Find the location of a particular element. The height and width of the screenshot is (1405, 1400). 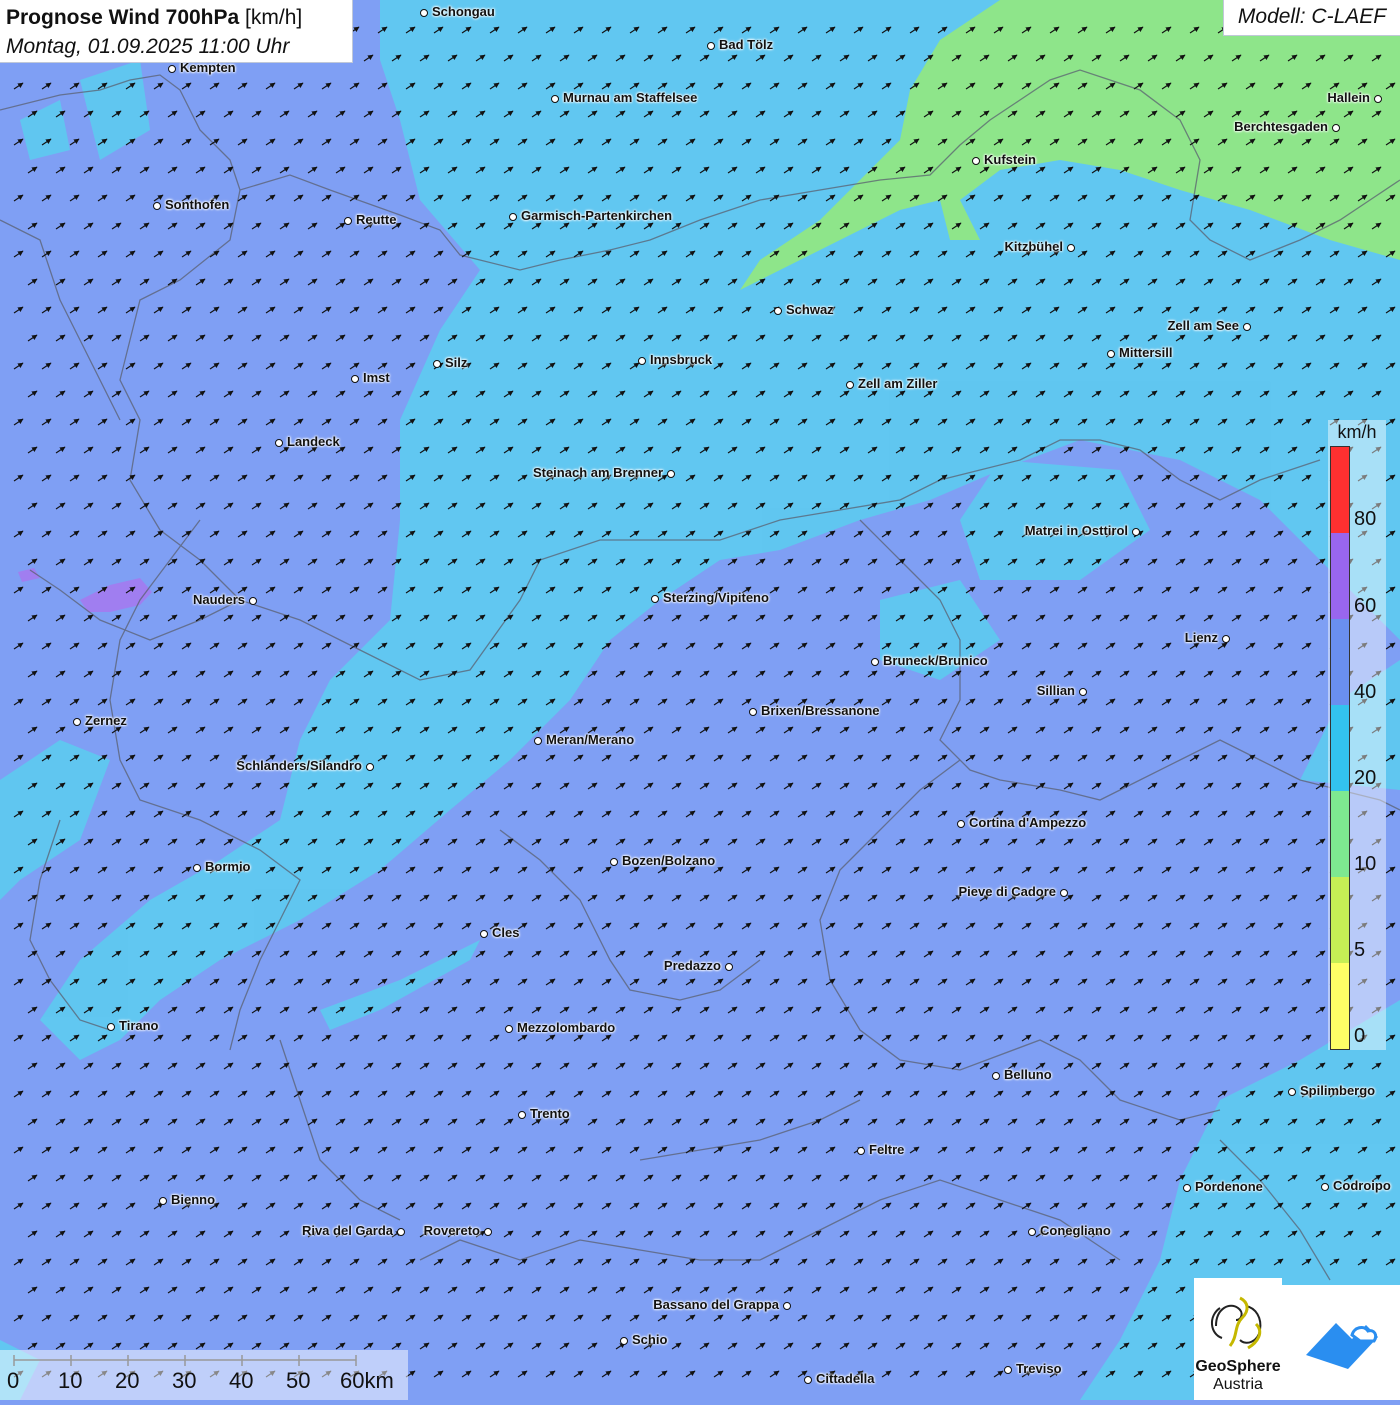

city-label: Cittadella is located at coordinates (845, 1378).